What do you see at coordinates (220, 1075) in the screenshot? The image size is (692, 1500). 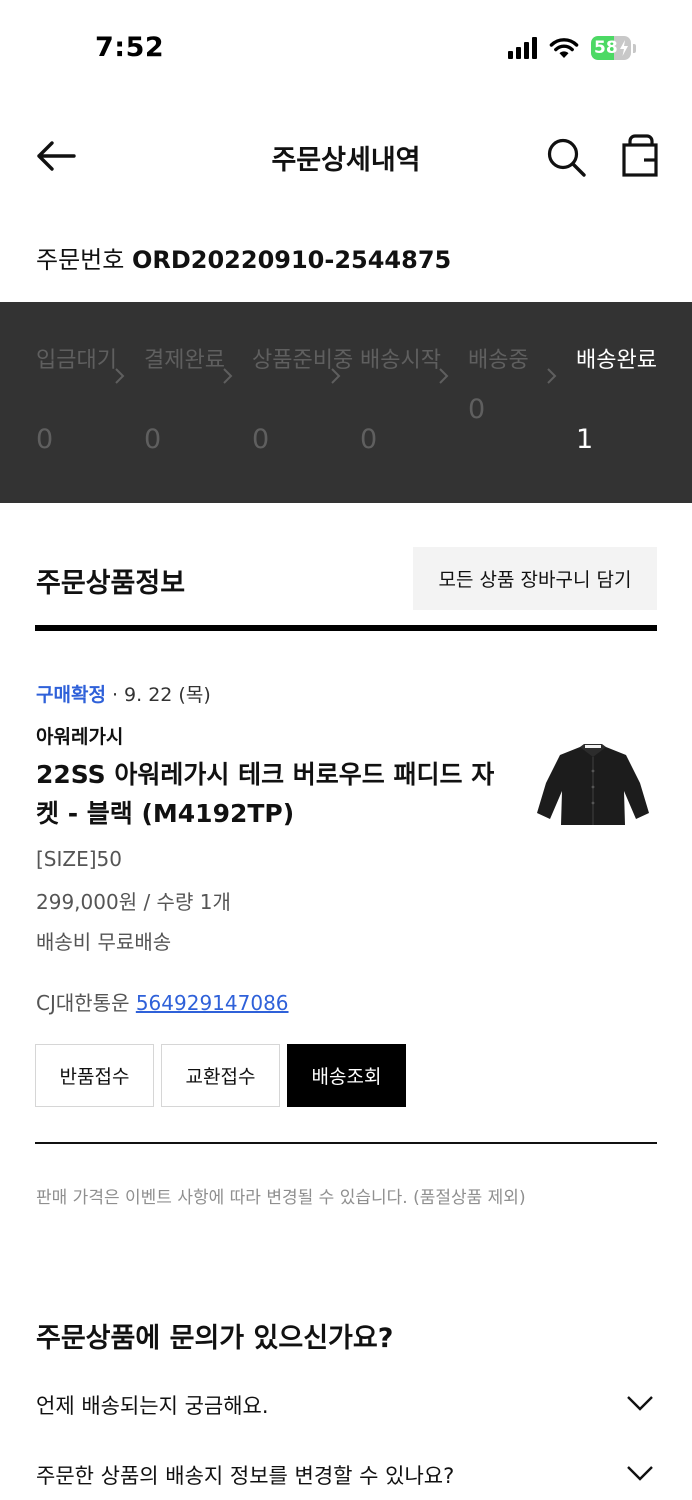 I see `exchange-request-button: 교환접수` at bounding box center [220, 1075].